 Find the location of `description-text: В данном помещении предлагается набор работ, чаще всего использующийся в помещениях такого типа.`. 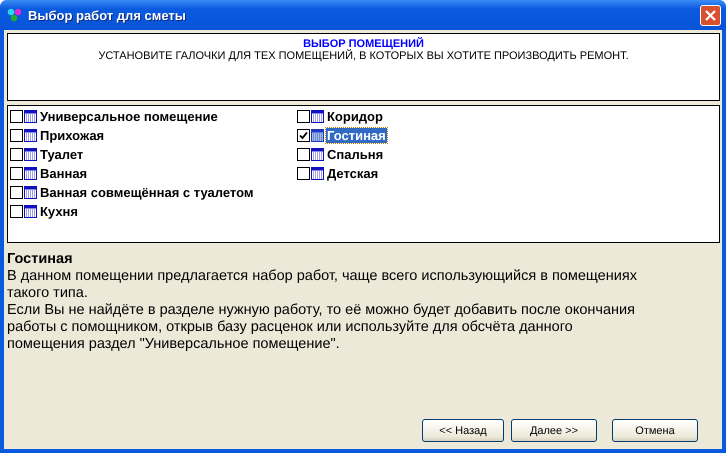

description-text: В данном помещении предлагается набор работ, чаще всего использующийся в помещениях такого типа. is located at coordinates (322, 285).